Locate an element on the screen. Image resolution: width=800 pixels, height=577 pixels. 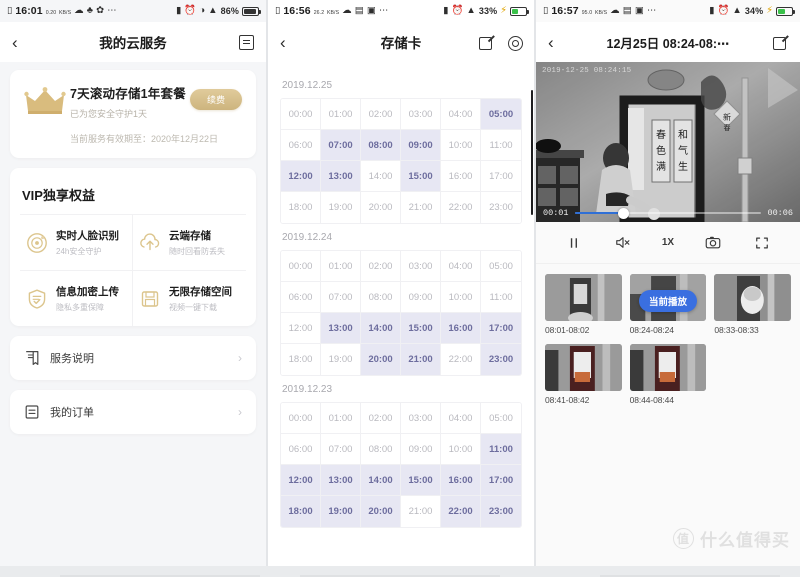
fullscreen-icon is located at coordinates (762, 243).